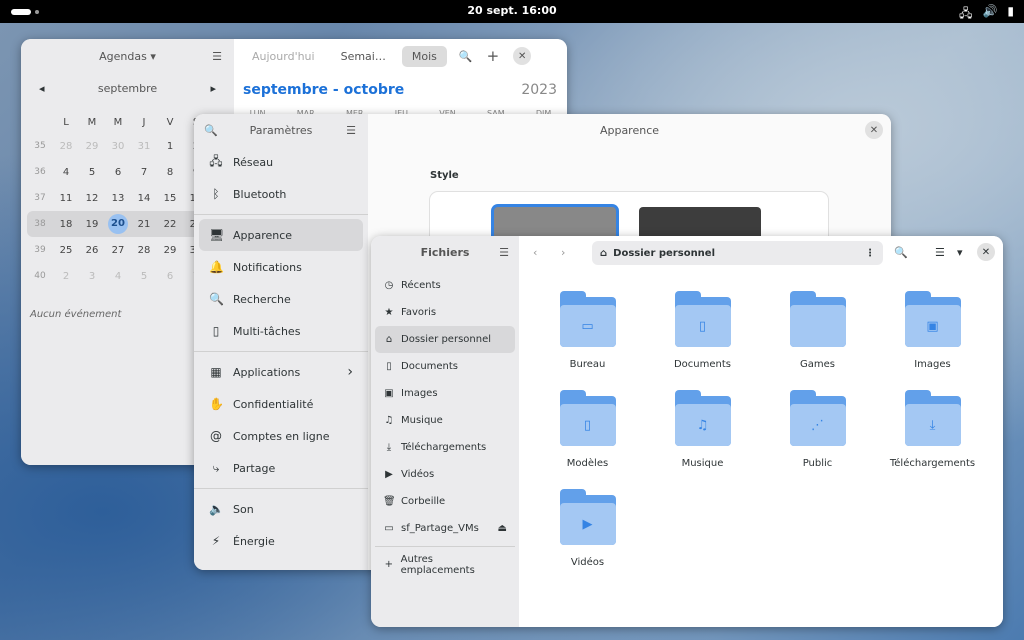 This screenshot has height=640, width=1024. I want to click on today-marker: 20, so click(118, 224).